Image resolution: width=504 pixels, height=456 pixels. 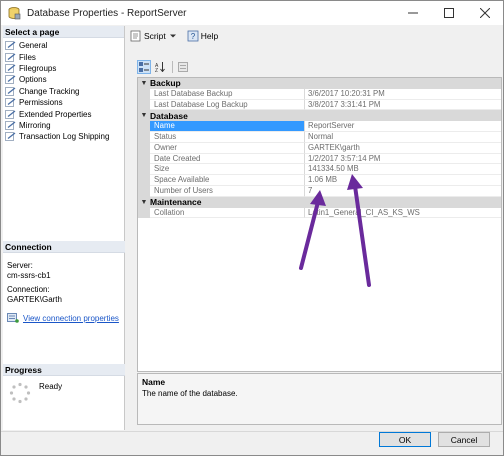 I want to click on minimize-button, so click(x=413, y=13).